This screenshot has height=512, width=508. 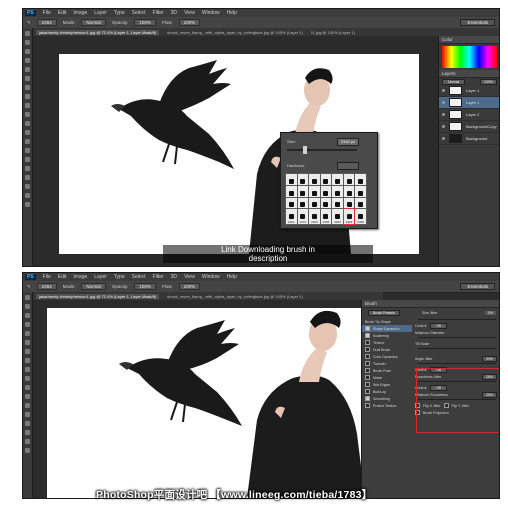 What do you see at coordinates (333, 32) in the screenshot?
I see `doc-tab: 11.jpg @ 100% (Layer 1)` at bounding box center [333, 32].